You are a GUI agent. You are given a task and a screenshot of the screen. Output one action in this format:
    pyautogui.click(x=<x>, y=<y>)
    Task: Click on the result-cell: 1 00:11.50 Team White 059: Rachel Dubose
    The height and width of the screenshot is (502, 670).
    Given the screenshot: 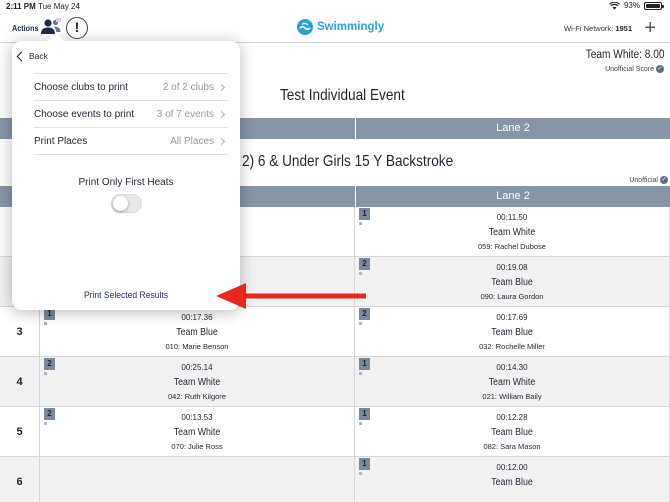 What is the action you would take?
    pyautogui.click(x=512, y=231)
    